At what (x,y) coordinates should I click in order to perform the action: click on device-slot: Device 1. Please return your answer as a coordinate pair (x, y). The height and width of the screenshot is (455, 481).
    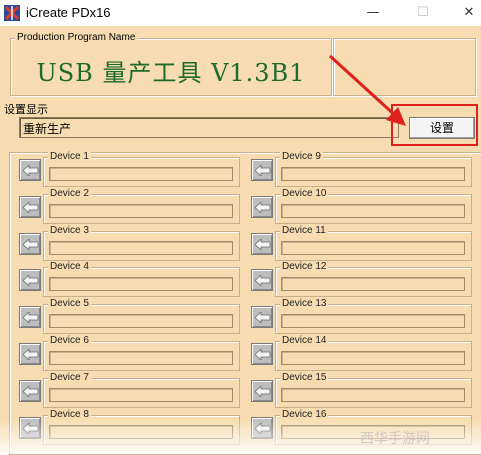
    Looking at the image, I should click on (134, 169).